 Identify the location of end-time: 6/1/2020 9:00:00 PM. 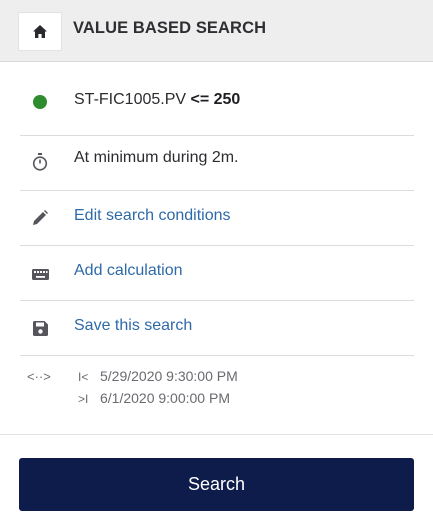
(165, 398).